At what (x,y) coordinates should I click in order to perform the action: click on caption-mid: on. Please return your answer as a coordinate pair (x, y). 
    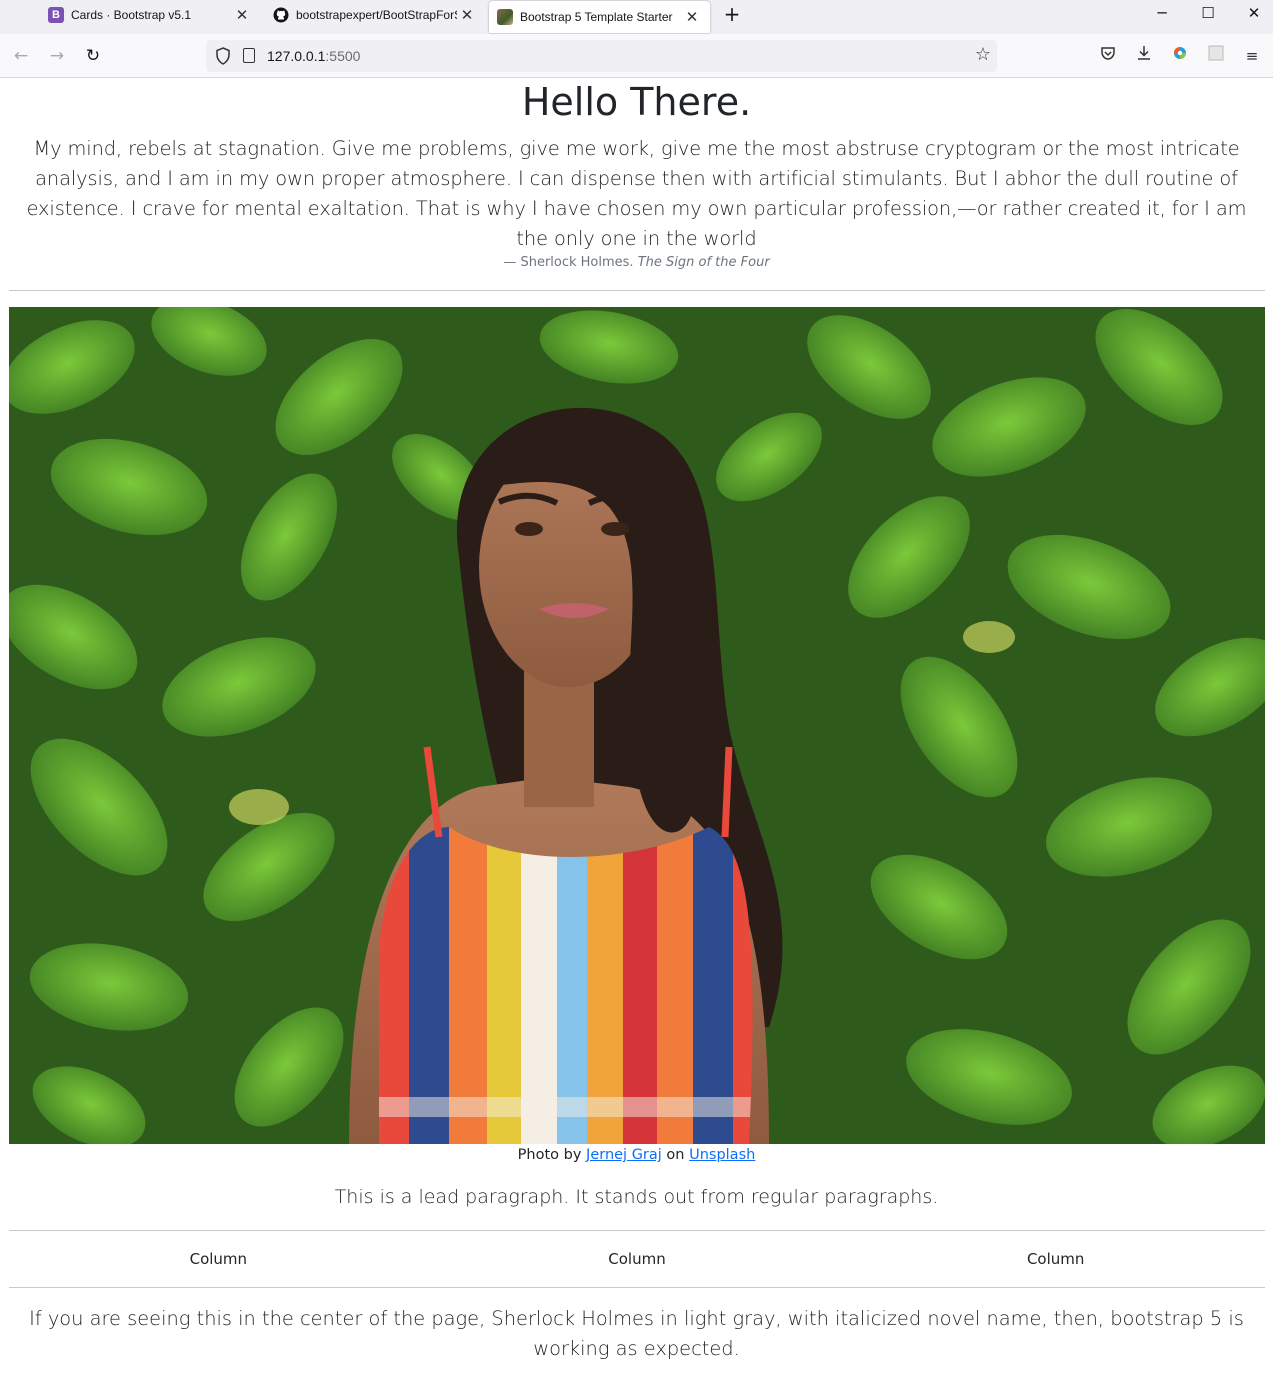
    Looking at the image, I should click on (675, 1155).